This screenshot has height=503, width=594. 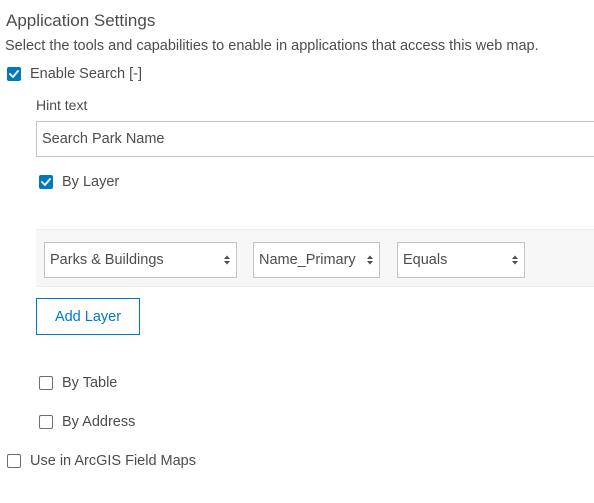 What do you see at coordinates (81, 20) in the screenshot?
I see `section-title: Application Settings` at bounding box center [81, 20].